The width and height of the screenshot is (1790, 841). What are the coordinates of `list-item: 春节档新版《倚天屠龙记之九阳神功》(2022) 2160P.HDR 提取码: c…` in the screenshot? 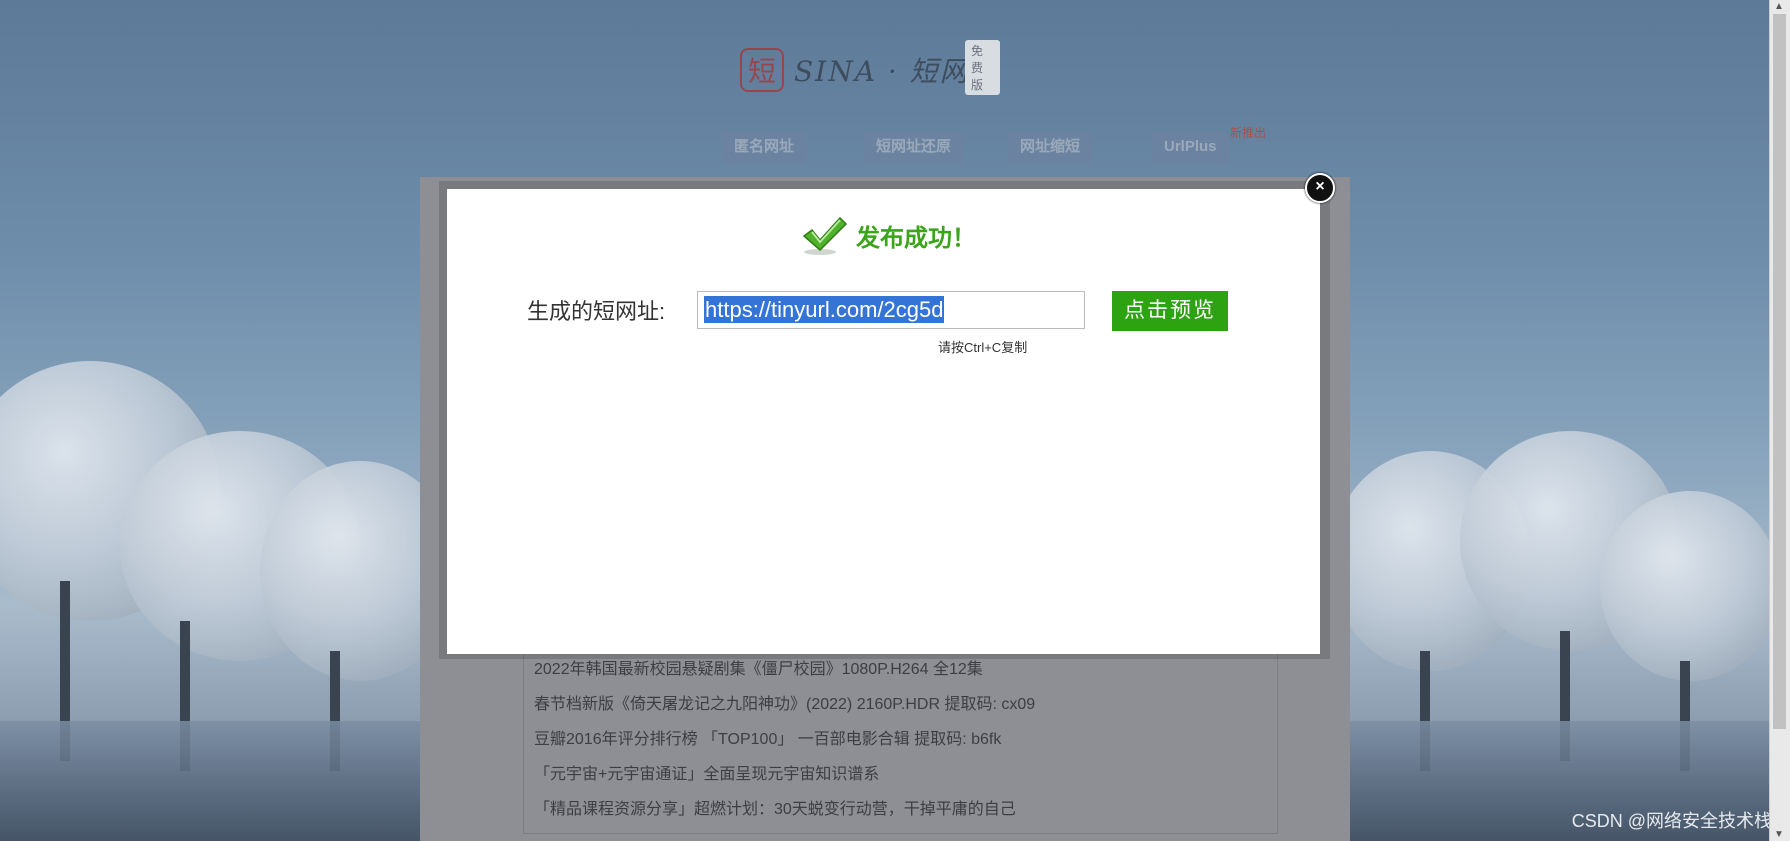 It's located at (900, 704).